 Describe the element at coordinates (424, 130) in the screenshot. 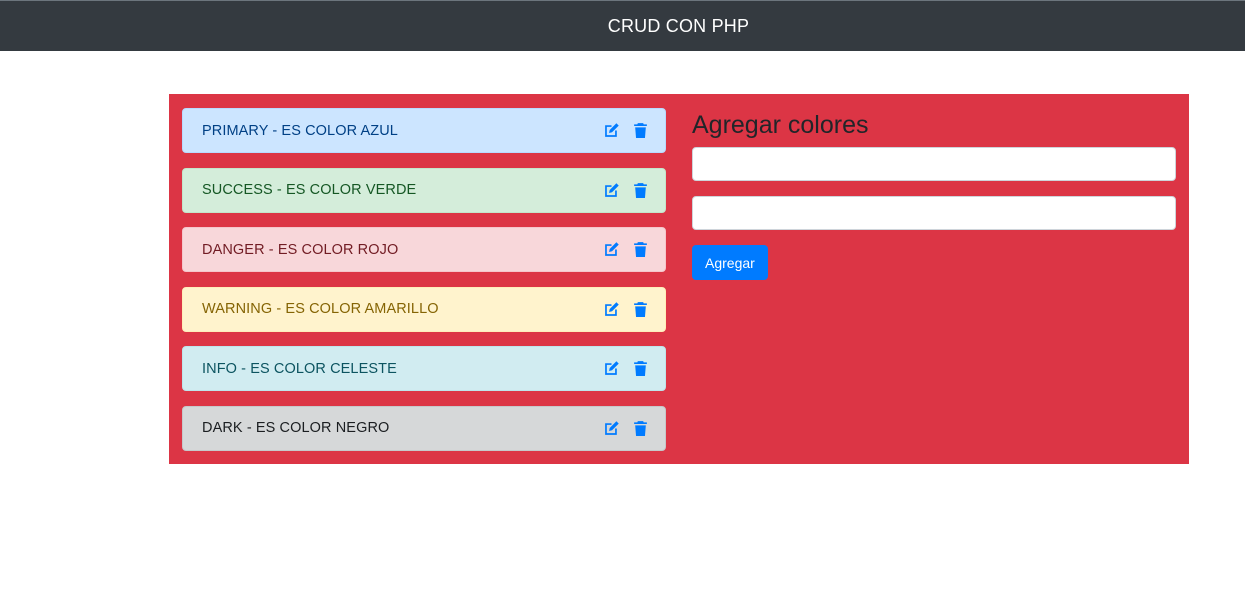

I see `list-item: PRIMARY - ES COLOR AZUL` at that location.